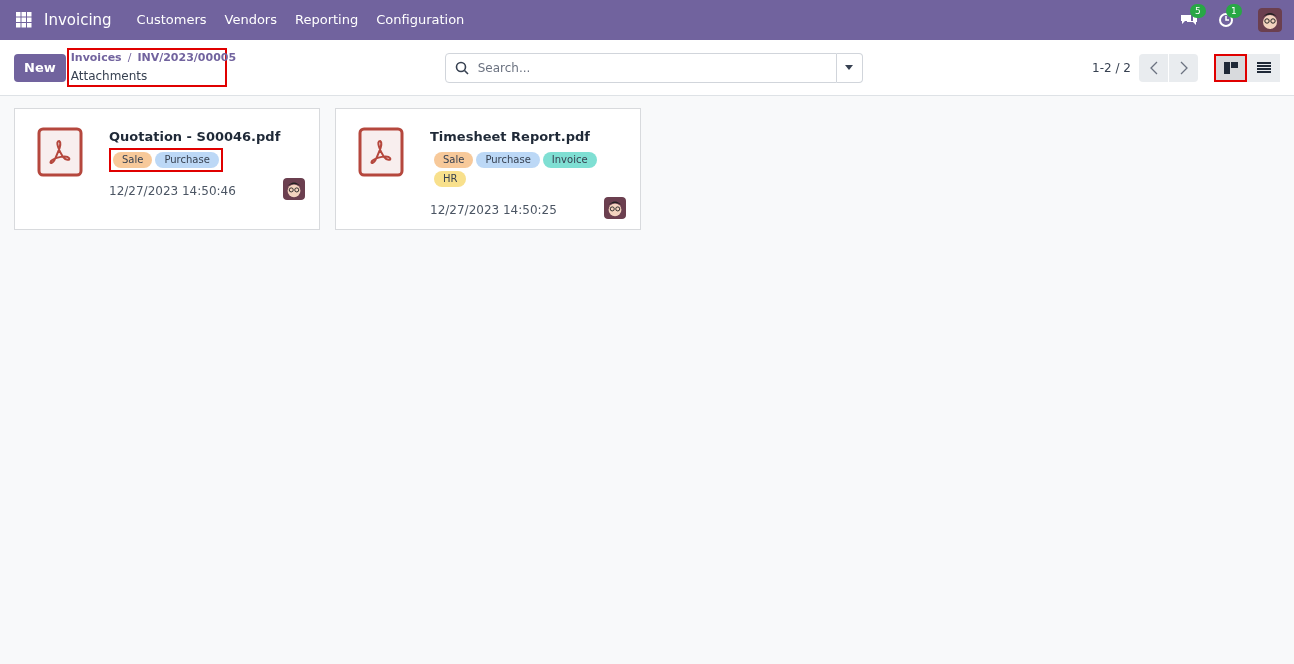 The image size is (1294, 664). What do you see at coordinates (461, 67) in the screenshot?
I see `search-icon` at bounding box center [461, 67].